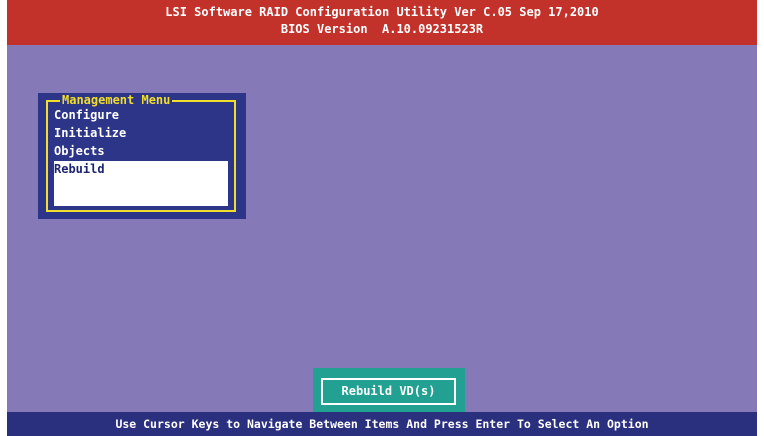 The height and width of the screenshot is (436, 764). I want to click on menu-item-rebuild: Rebuild, so click(141, 174).